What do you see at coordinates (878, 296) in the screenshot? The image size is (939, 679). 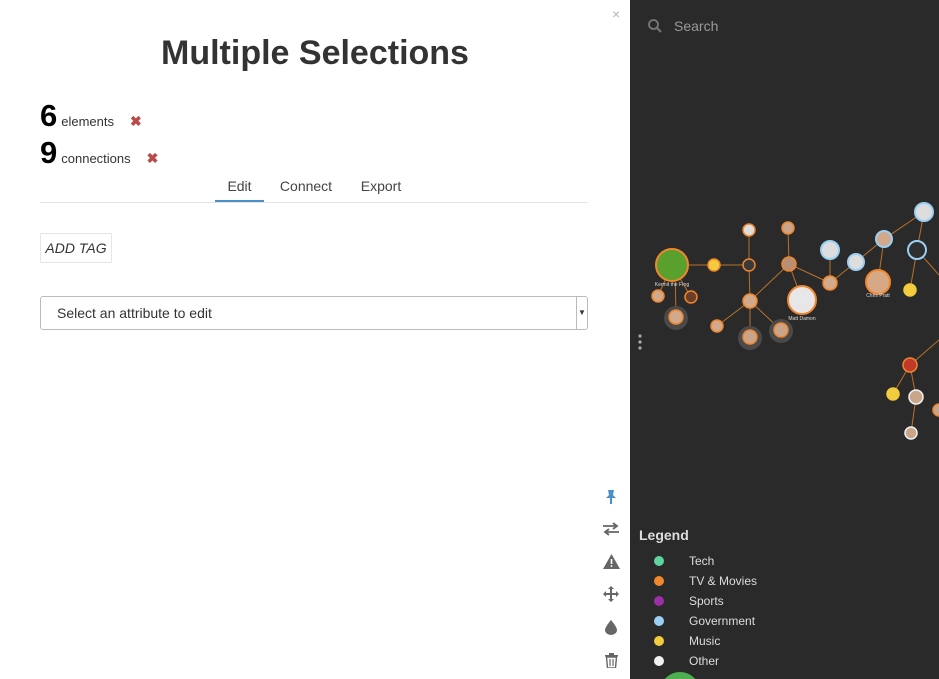 I see `node-label-chris: Chris Pratt` at bounding box center [878, 296].